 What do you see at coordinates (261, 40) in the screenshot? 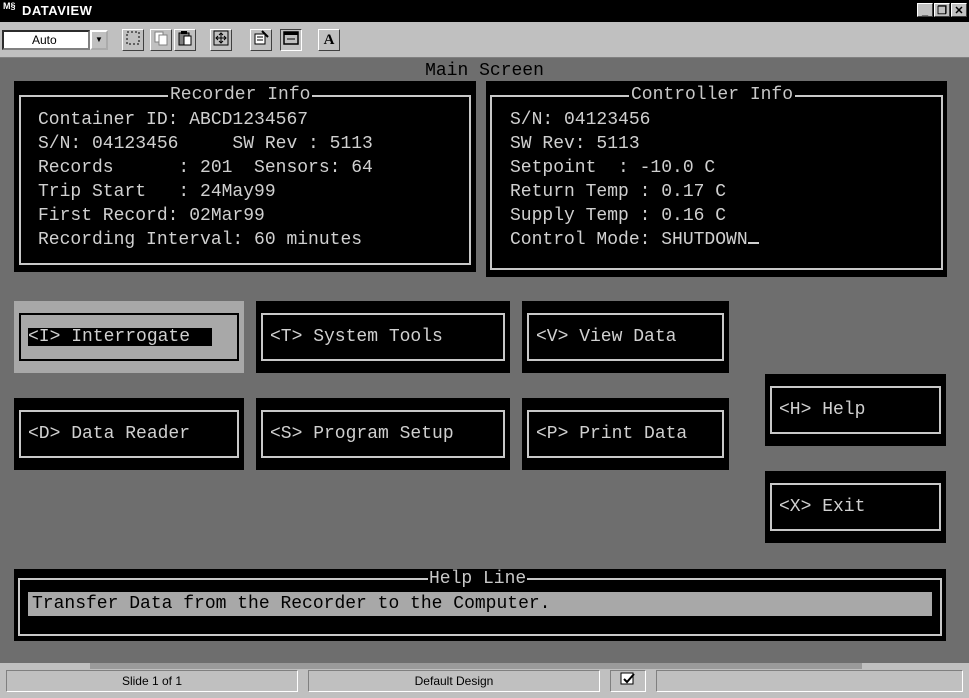
I see `properties-icon` at bounding box center [261, 40].